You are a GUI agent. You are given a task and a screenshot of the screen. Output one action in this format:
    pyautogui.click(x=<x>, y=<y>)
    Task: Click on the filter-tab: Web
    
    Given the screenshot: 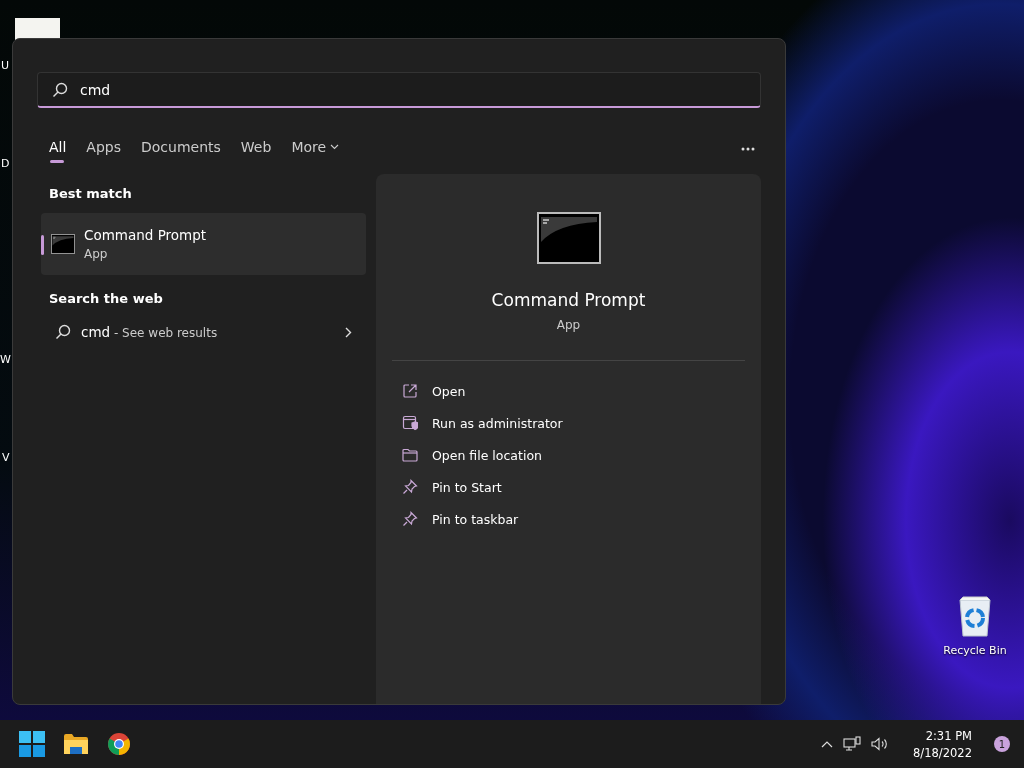 What is the action you would take?
    pyautogui.click(x=256, y=149)
    